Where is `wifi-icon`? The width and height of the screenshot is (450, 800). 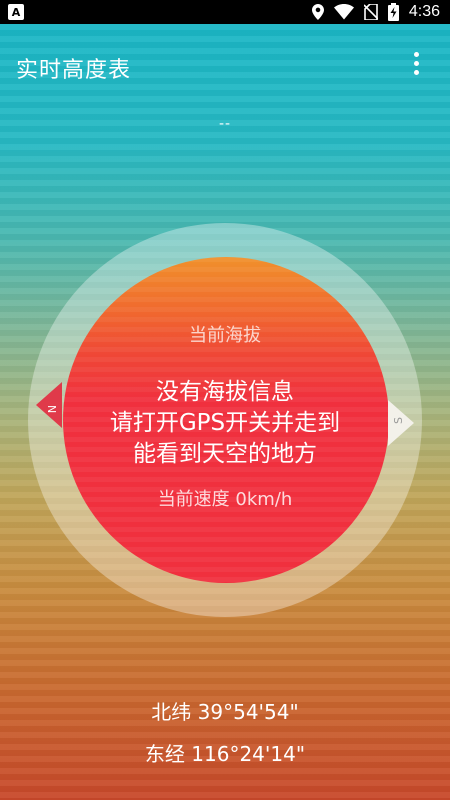 wifi-icon is located at coordinates (343, 12).